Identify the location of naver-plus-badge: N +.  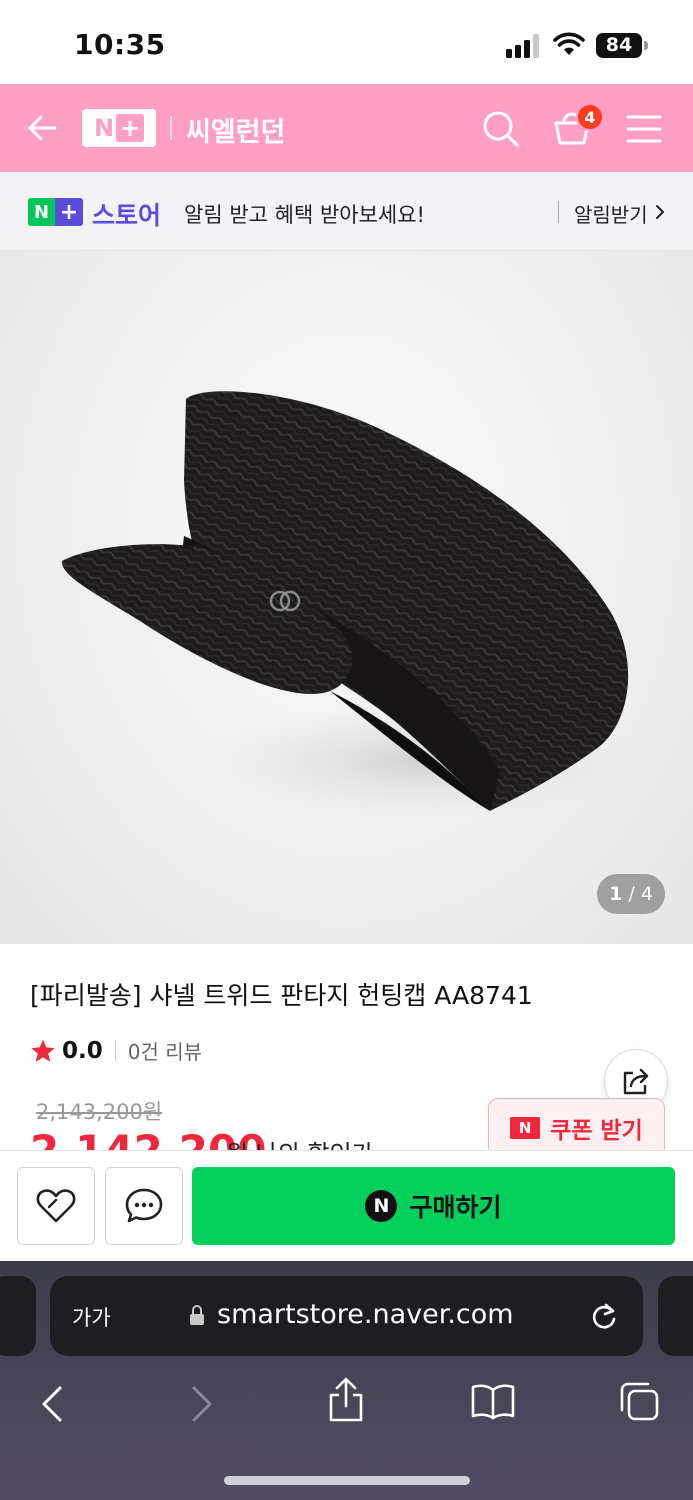
(55, 212).